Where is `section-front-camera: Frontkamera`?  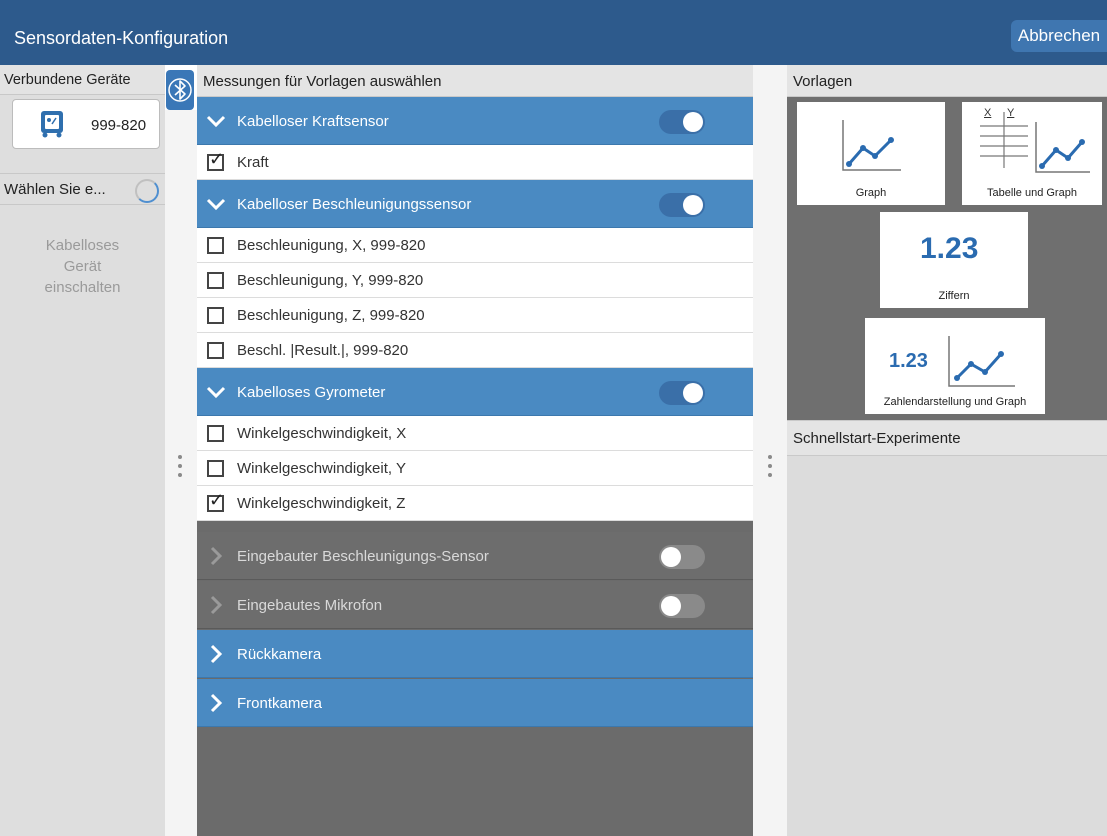 section-front-camera: Frontkamera is located at coordinates (475, 703).